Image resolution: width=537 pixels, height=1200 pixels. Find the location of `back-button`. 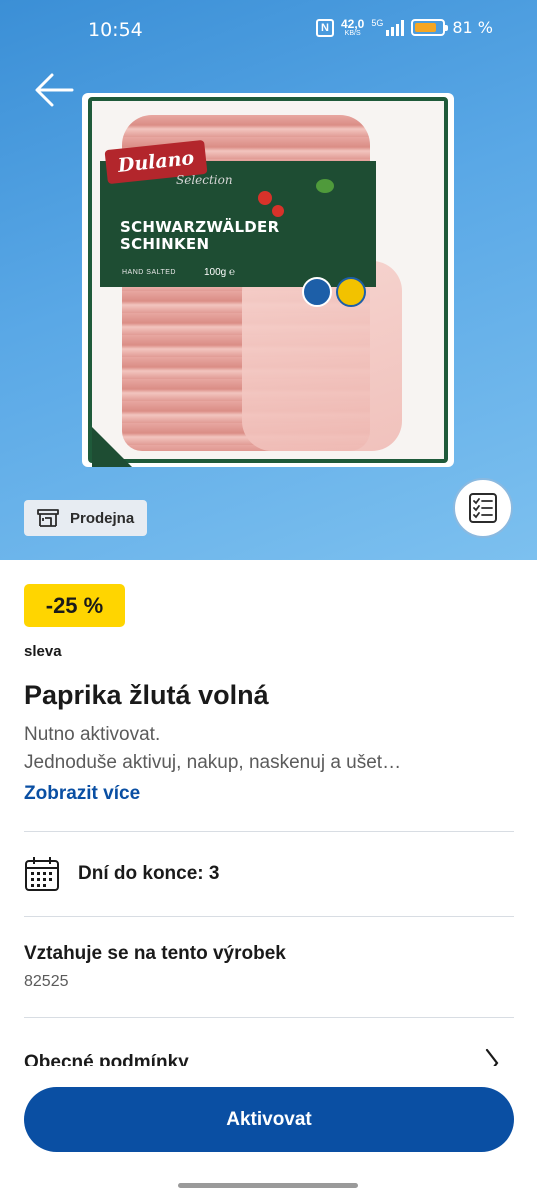

back-button is located at coordinates (54, 90).